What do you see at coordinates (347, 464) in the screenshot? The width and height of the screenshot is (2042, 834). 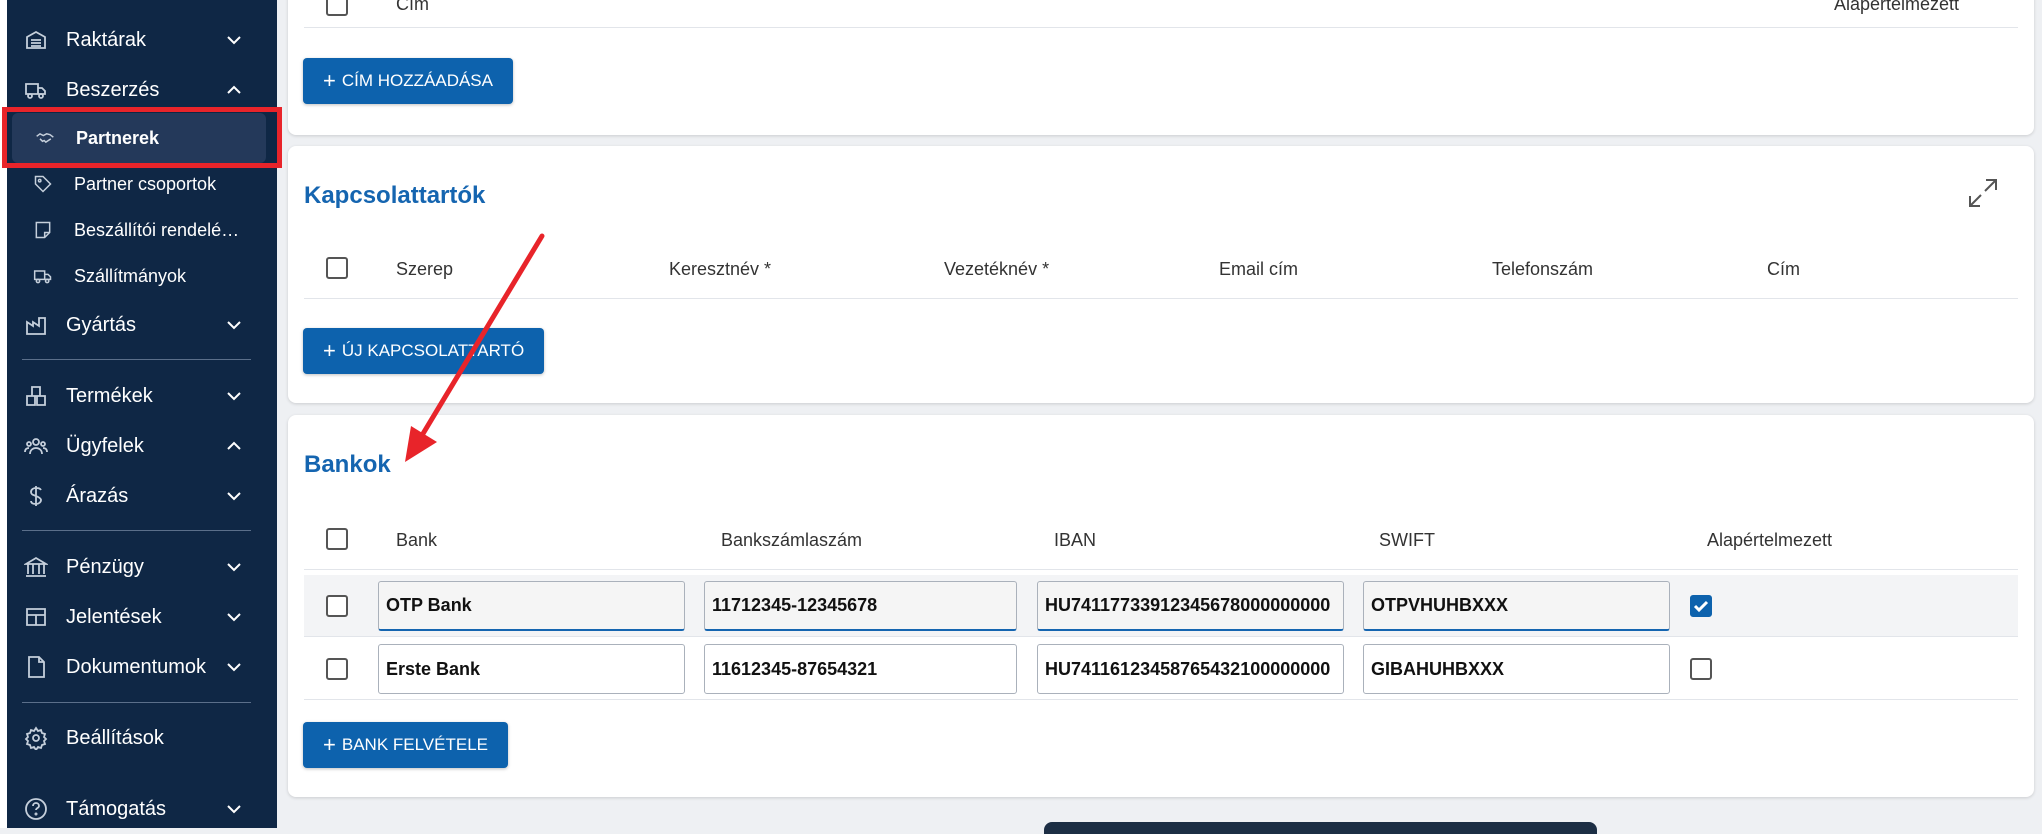 I see `section-title-banks: Bankok` at bounding box center [347, 464].